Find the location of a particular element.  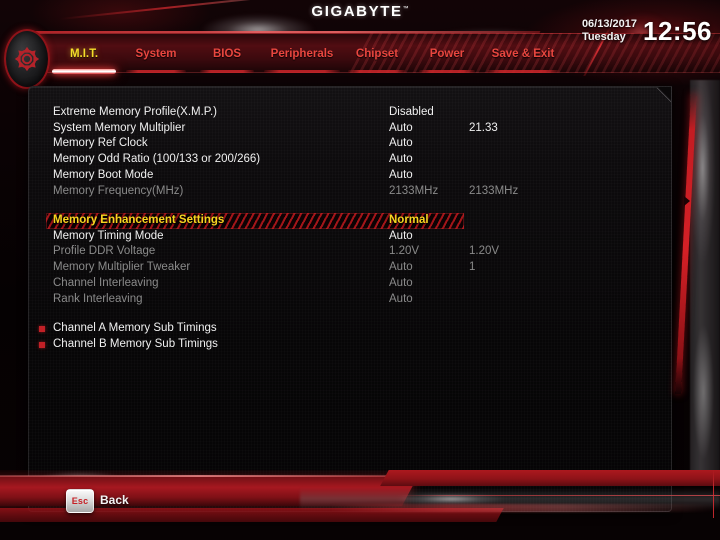

right-edge-sheen is located at coordinates (705, 280).